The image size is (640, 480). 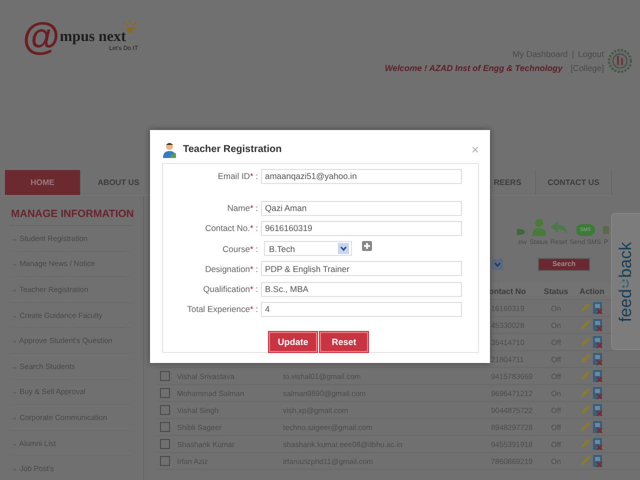 I want to click on field-label: Name* :, so click(x=242, y=208).